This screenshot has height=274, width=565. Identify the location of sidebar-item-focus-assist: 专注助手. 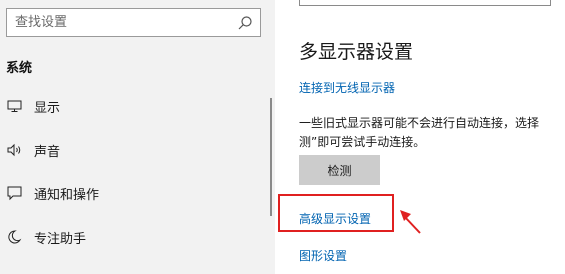
(137, 237).